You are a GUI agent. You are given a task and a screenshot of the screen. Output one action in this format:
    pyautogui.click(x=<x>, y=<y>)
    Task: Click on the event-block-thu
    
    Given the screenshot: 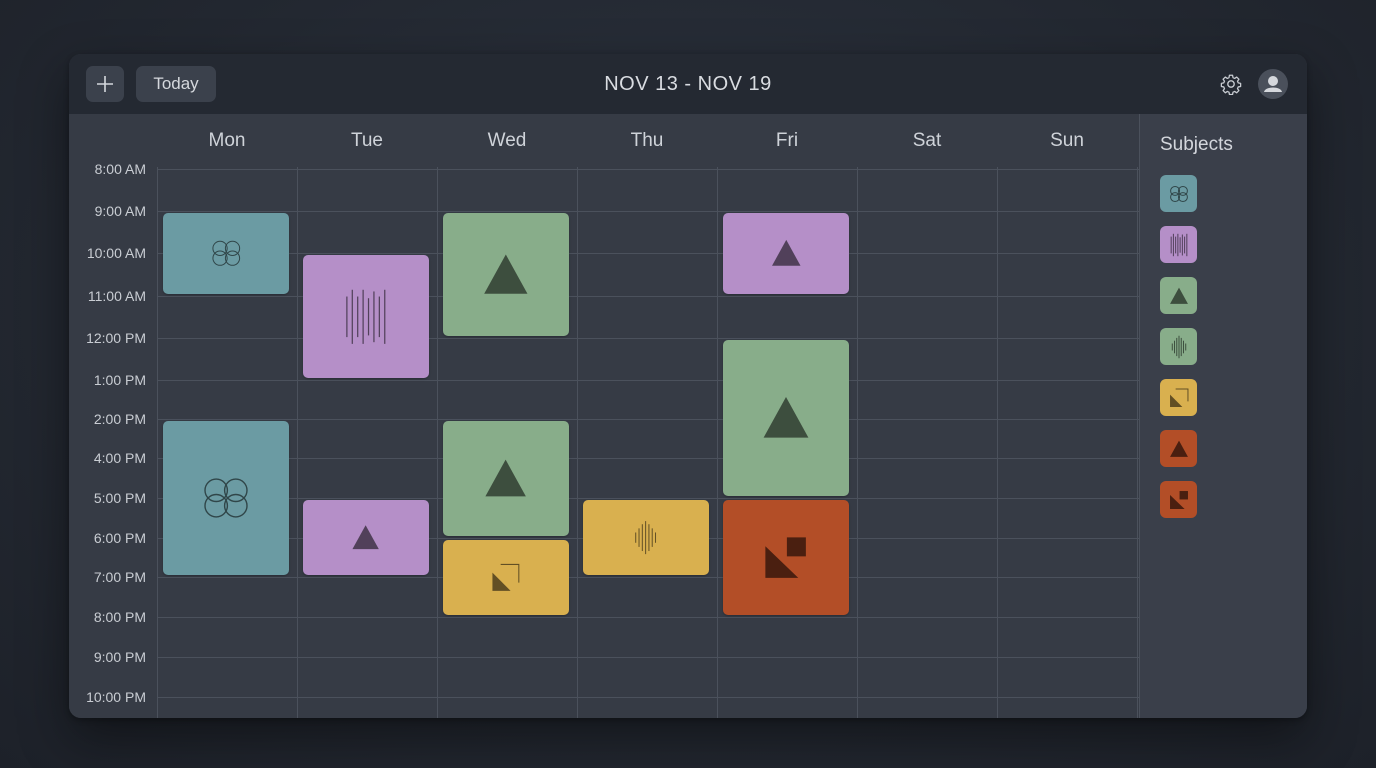 What is the action you would take?
    pyautogui.click(x=646, y=537)
    